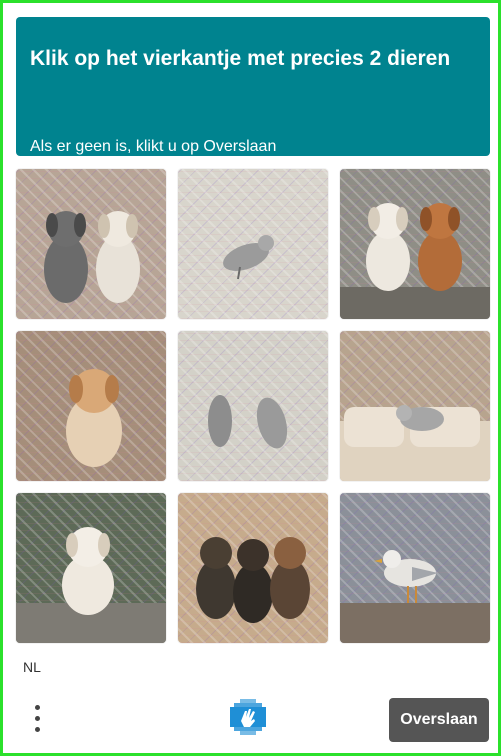  Describe the element at coordinates (32, 667) in the screenshot. I see `language-selector: NL` at that location.